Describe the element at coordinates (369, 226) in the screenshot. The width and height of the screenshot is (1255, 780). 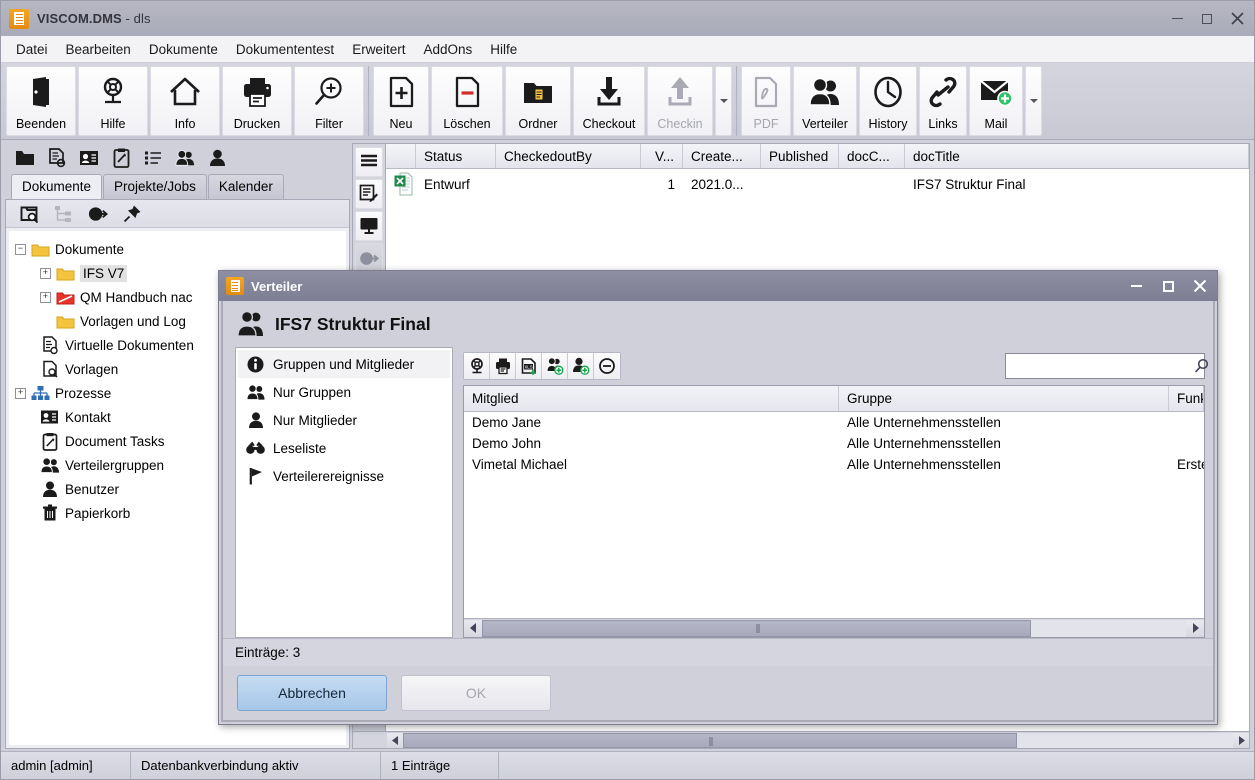
I see `preview-monitor-icon` at that location.